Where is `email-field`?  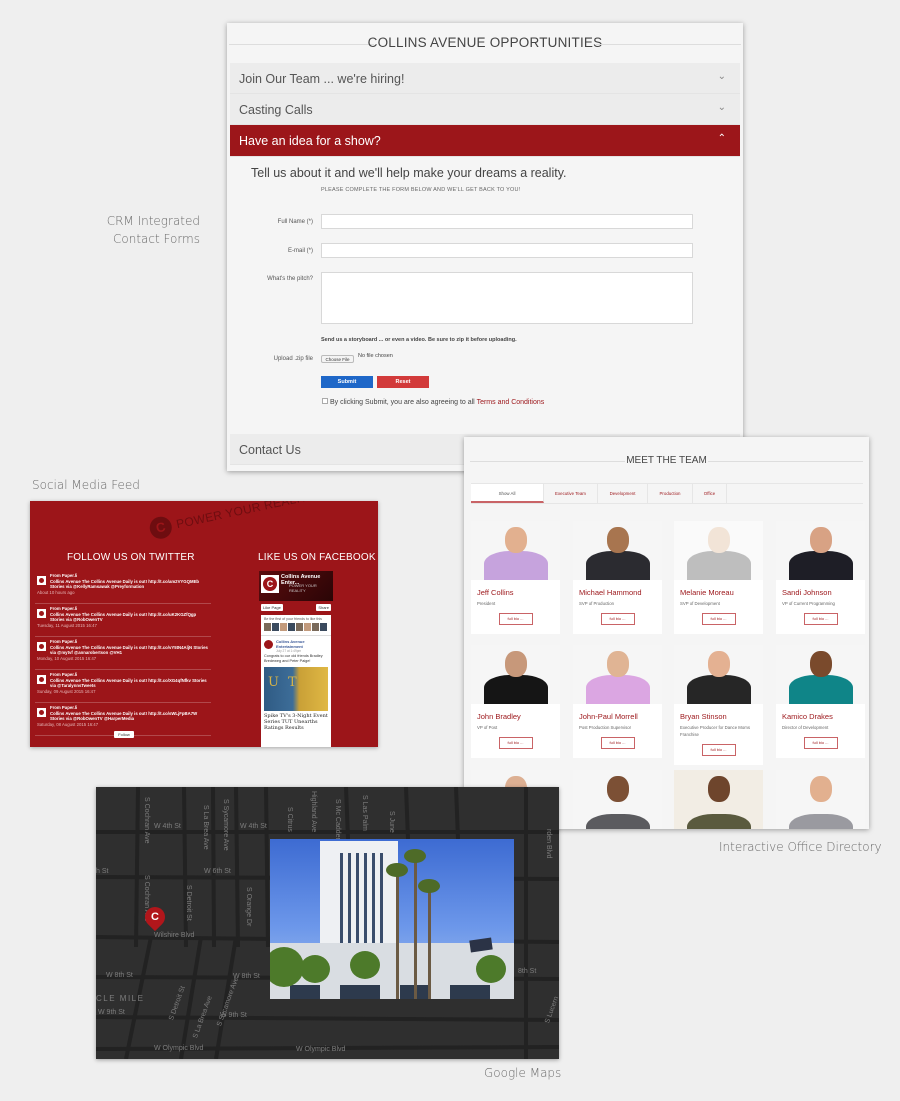 email-field is located at coordinates (507, 250).